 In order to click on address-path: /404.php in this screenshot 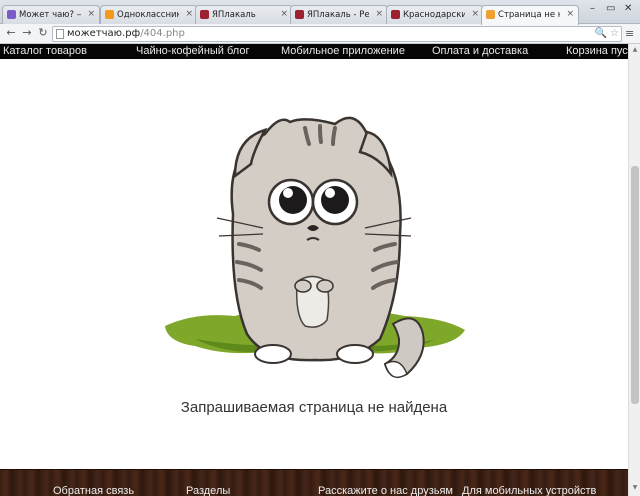, I will do `click(162, 33)`.